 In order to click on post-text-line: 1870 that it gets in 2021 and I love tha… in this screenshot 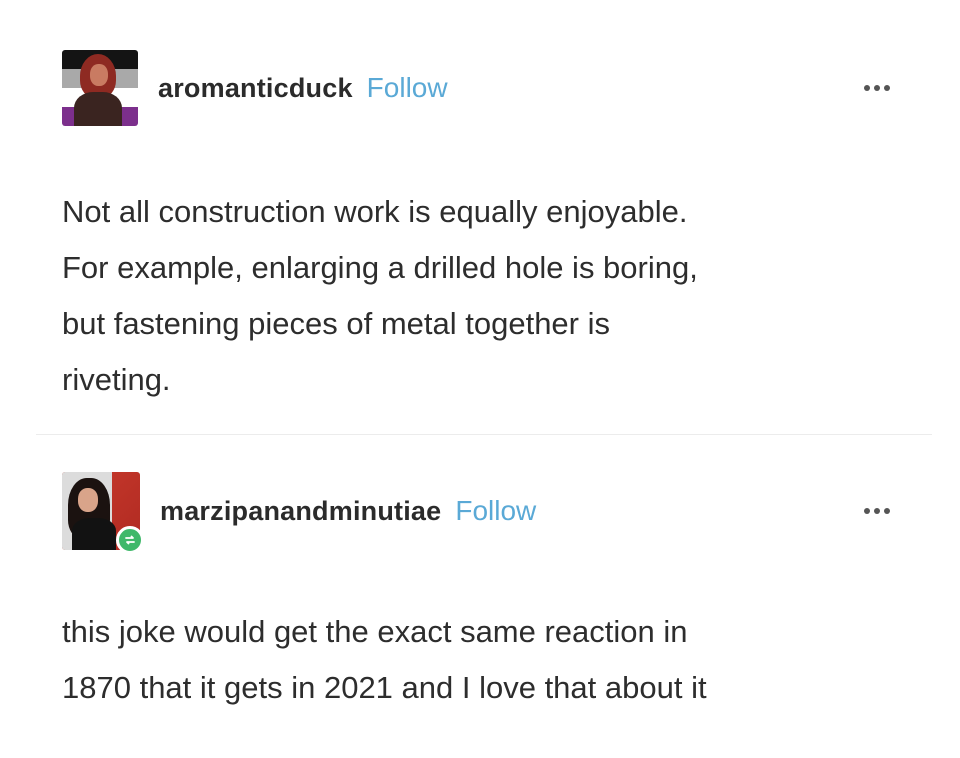, I will do `click(384, 687)`.